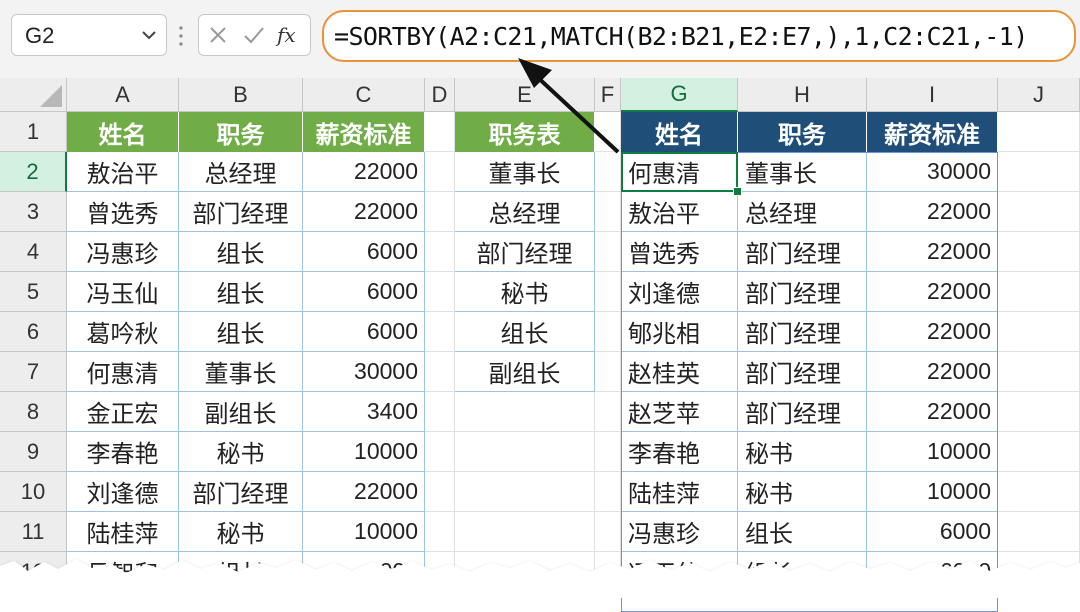 The image size is (1080, 612). I want to click on position-table-cell: 部门经理, so click(525, 252).